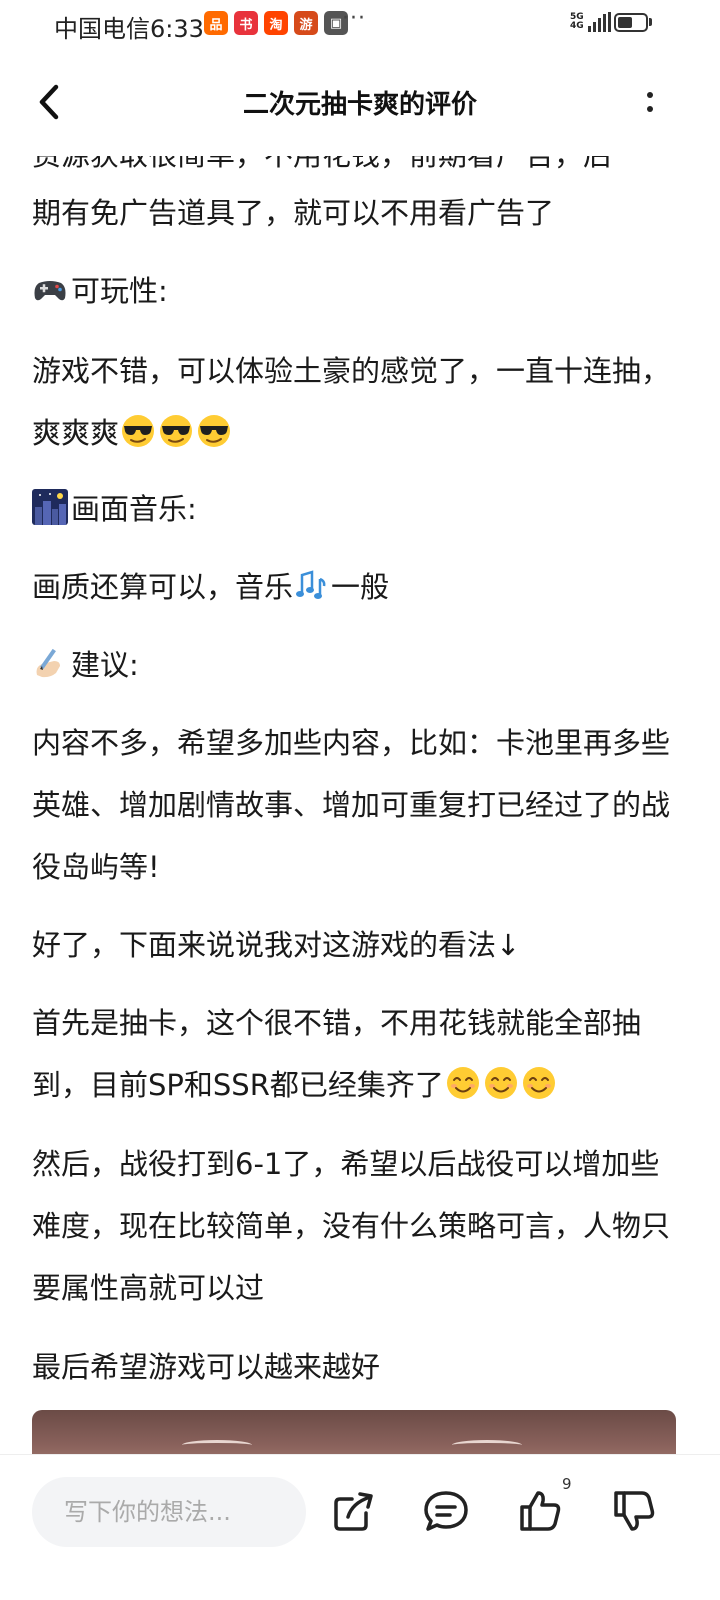 The height and width of the screenshot is (1600, 720). What do you see at coordinates (50, 507) in the screenshot?
I see `night-city-icon` at bounding box center [50, 507].